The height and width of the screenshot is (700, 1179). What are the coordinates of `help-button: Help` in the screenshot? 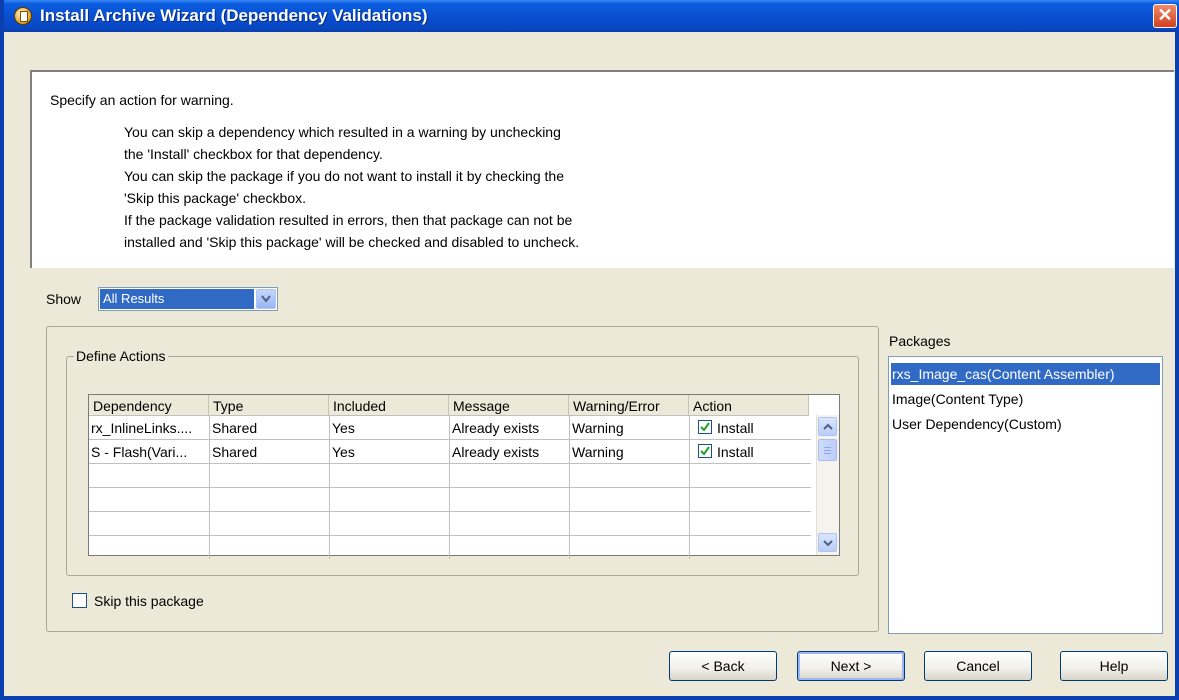 It's located at (1114, 666).